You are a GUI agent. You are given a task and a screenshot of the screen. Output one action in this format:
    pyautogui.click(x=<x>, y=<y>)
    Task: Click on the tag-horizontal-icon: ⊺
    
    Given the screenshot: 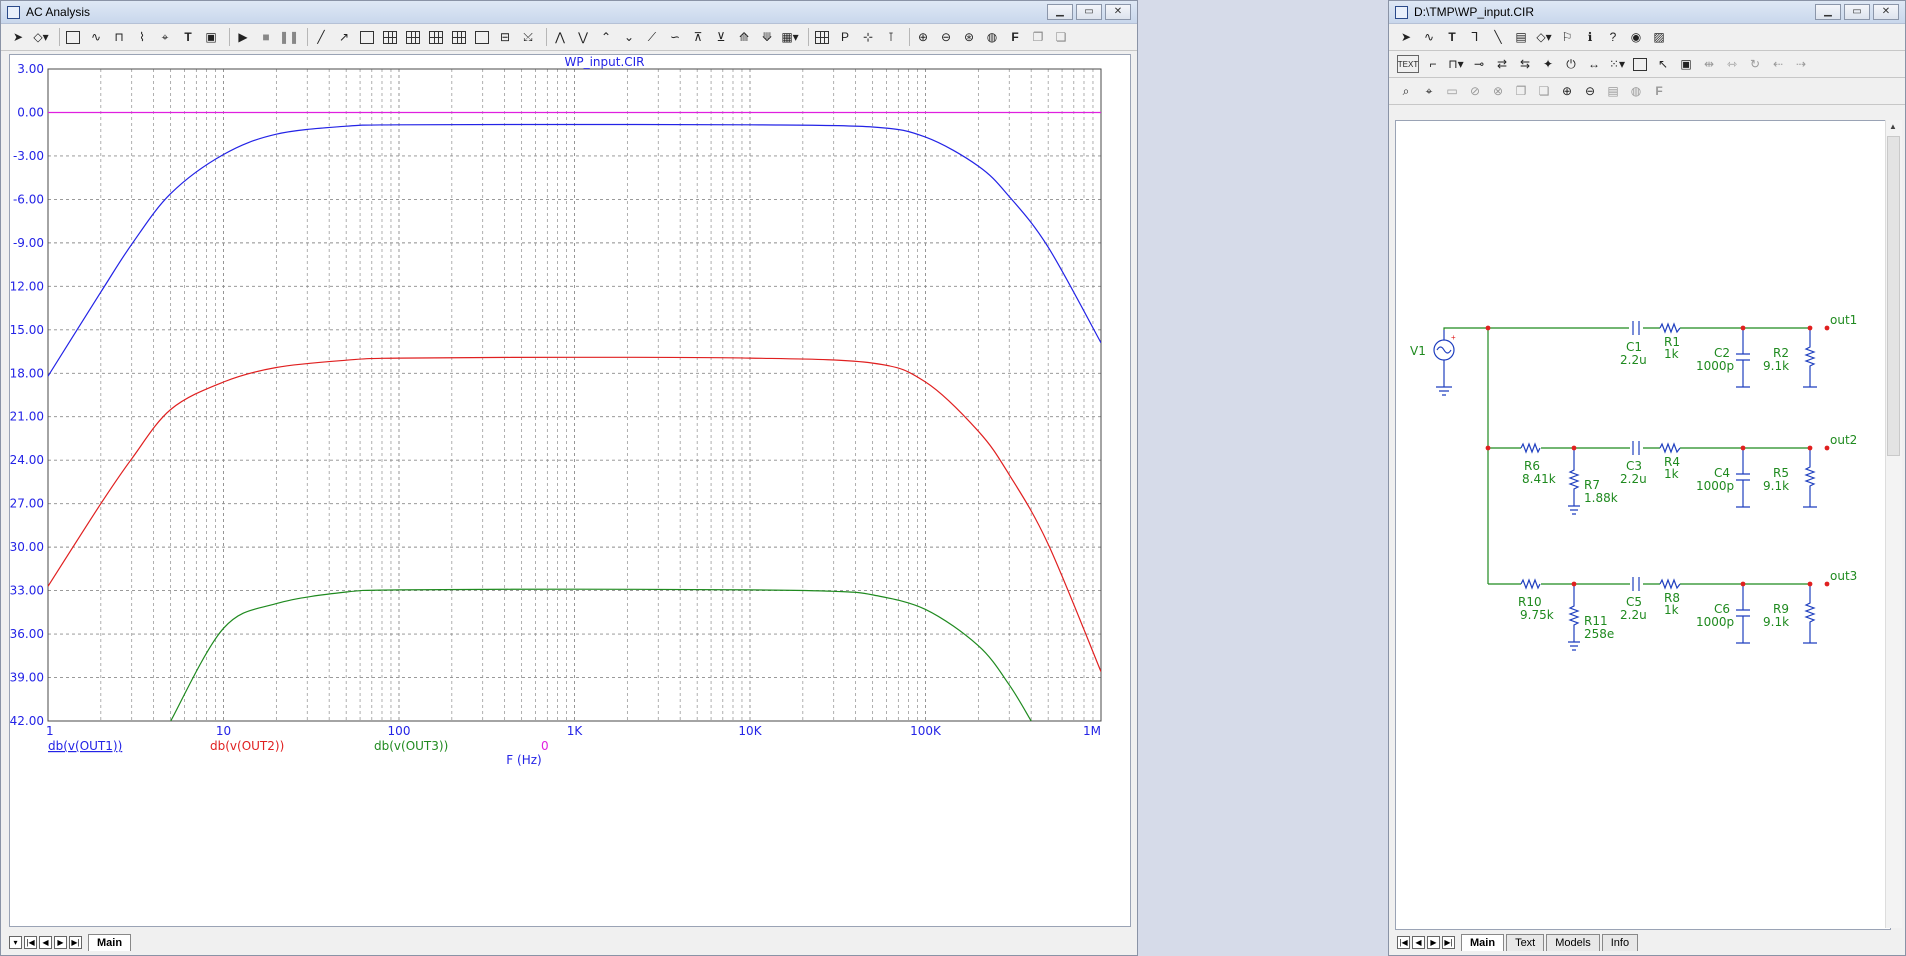 What is the action you would take?
    pyautogui.click(x=891, y=37)
    